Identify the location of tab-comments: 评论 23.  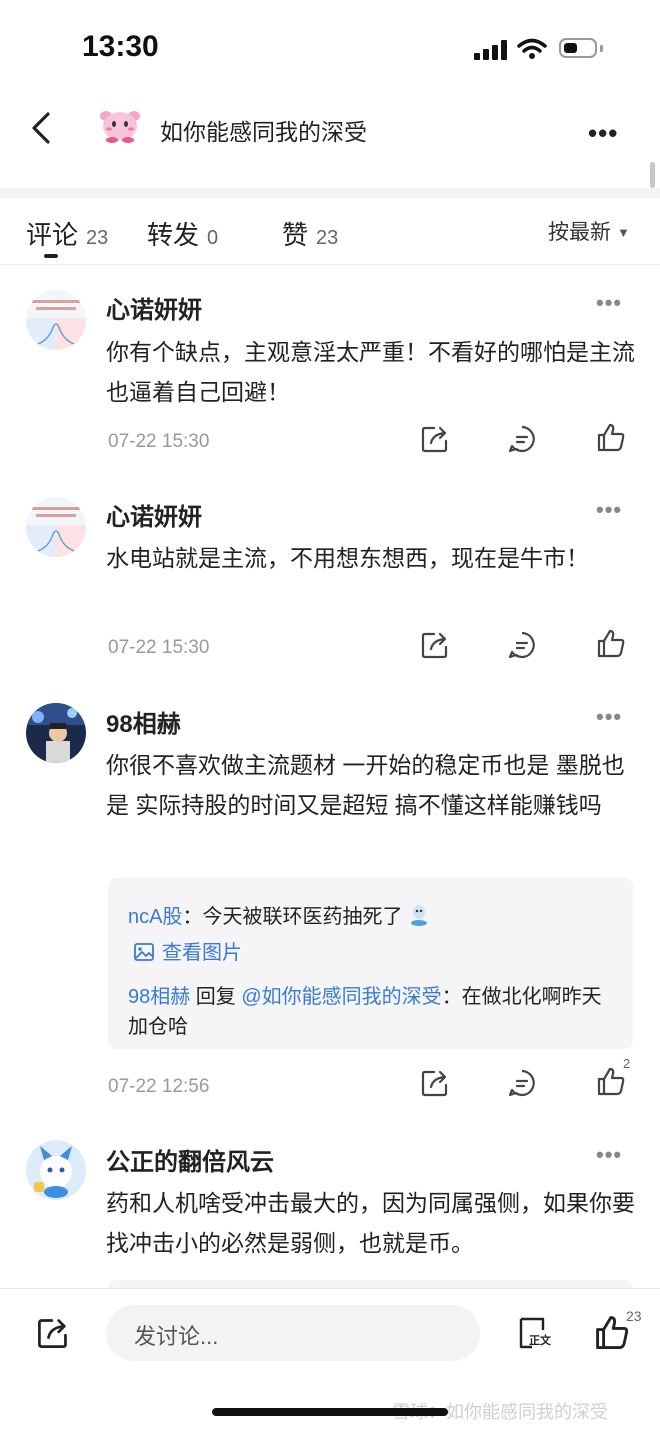
(67, 233).